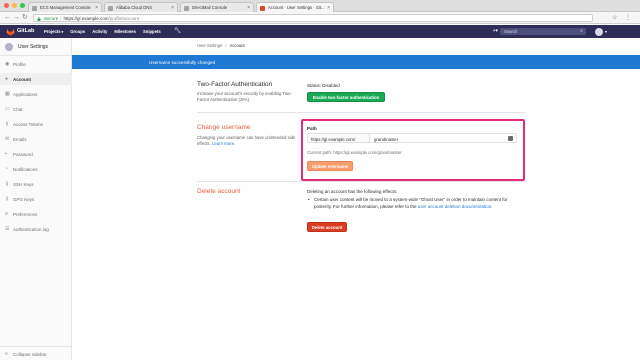 The image size is (640, 360). What do you see at coordinates (36, 79) in the screenshot?
I see `sidebar-item-account: ● Account` at bounding box center [36, 79].